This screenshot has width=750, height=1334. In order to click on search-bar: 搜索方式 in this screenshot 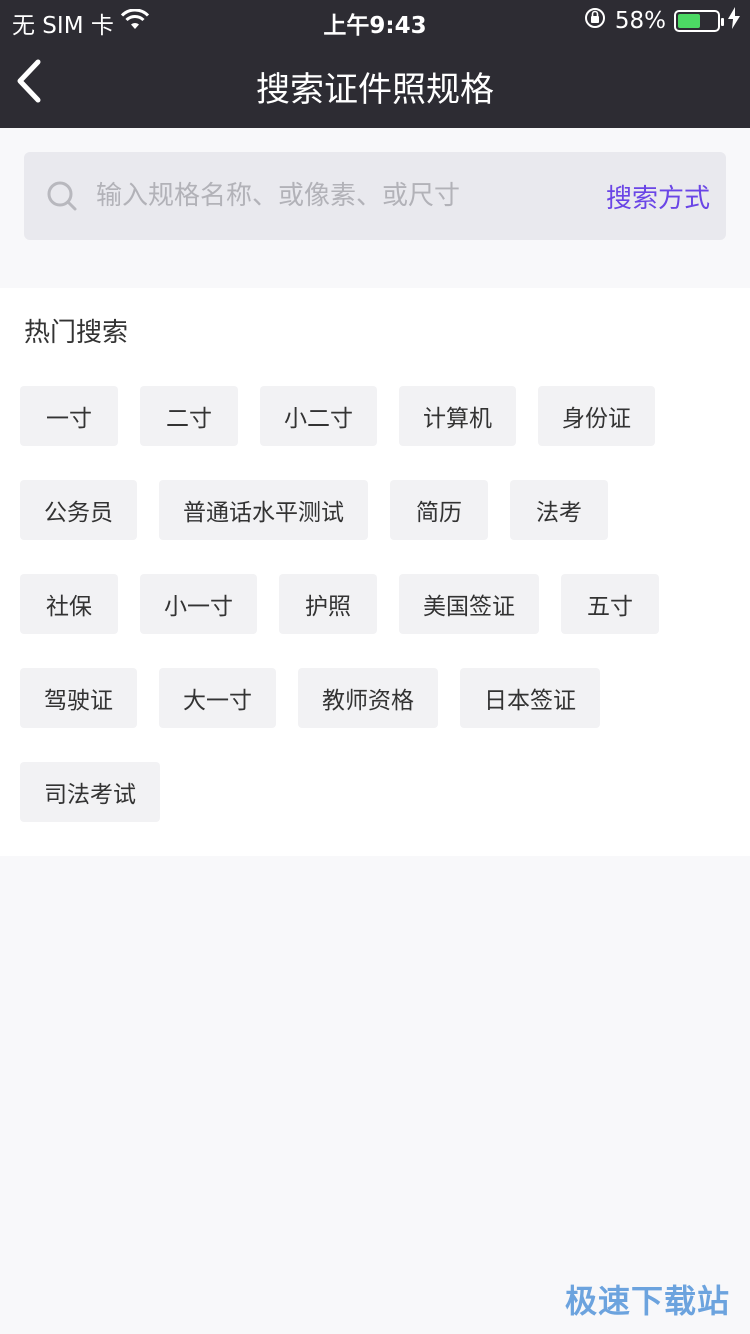, I will do `click(375, 196)`.